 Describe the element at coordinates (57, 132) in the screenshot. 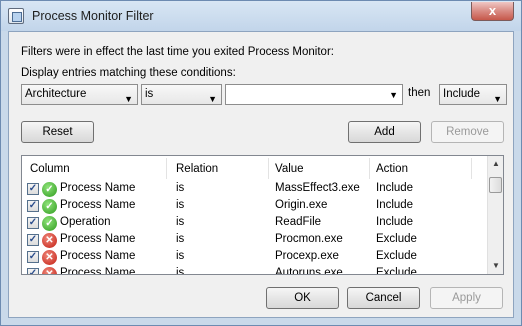

I see `reset-button: Reset` at that location.